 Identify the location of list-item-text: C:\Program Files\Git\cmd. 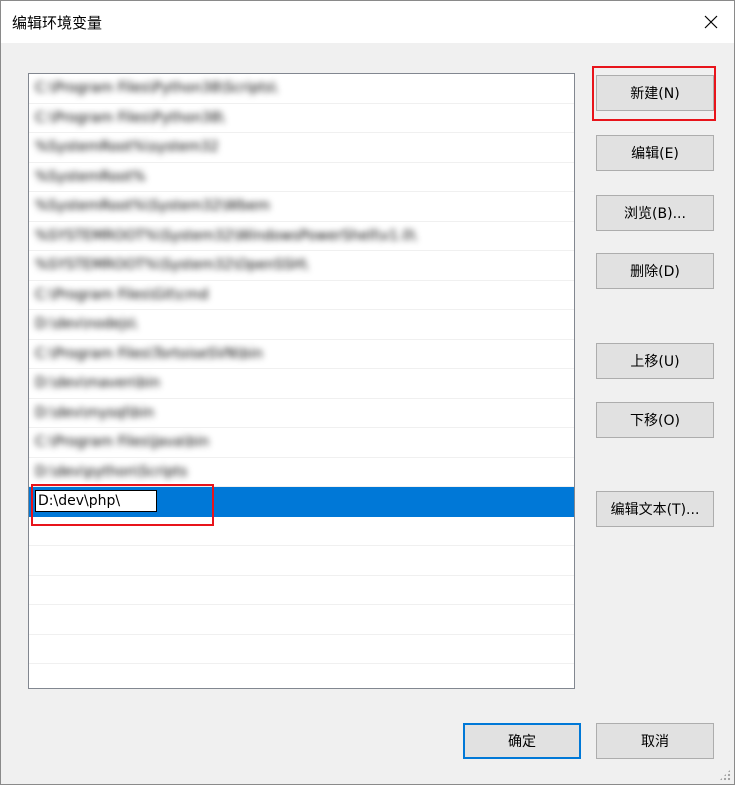
(122, 294).